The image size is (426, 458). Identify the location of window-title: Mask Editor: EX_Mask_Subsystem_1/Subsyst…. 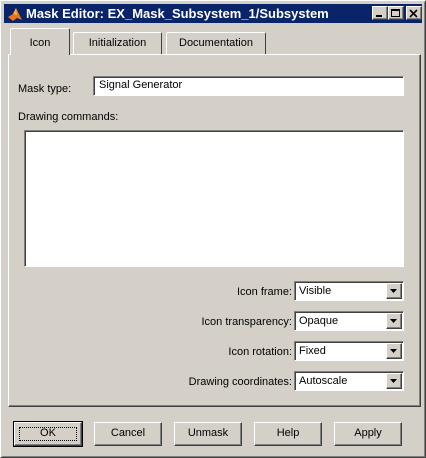
(177, 13).